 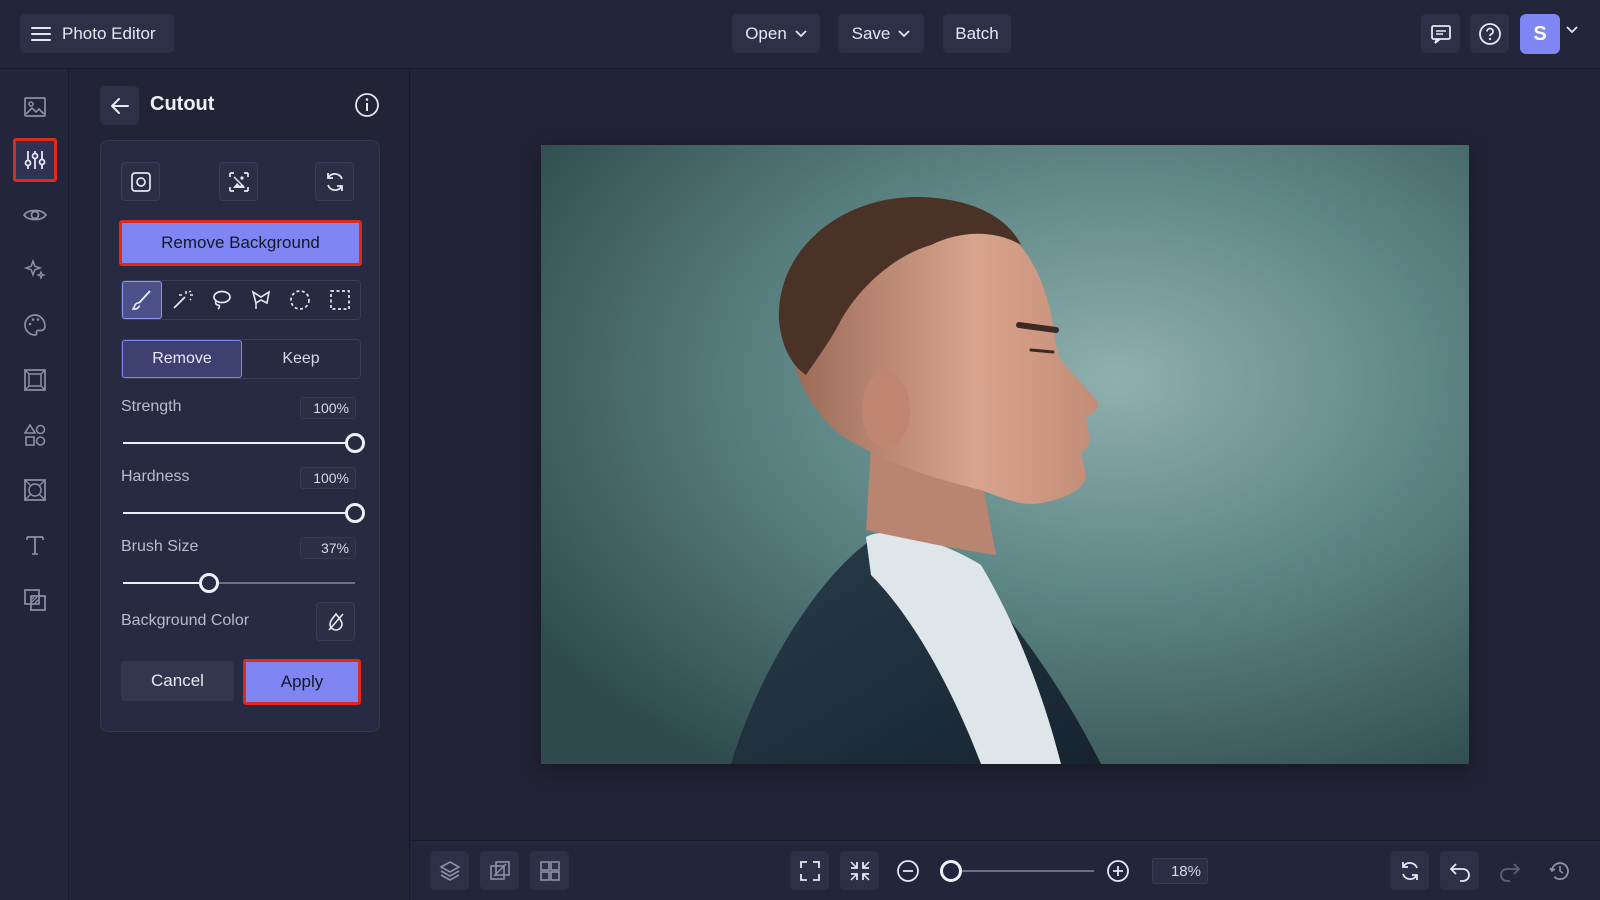 I want to click on image-icon, so click(x=35, y=107).